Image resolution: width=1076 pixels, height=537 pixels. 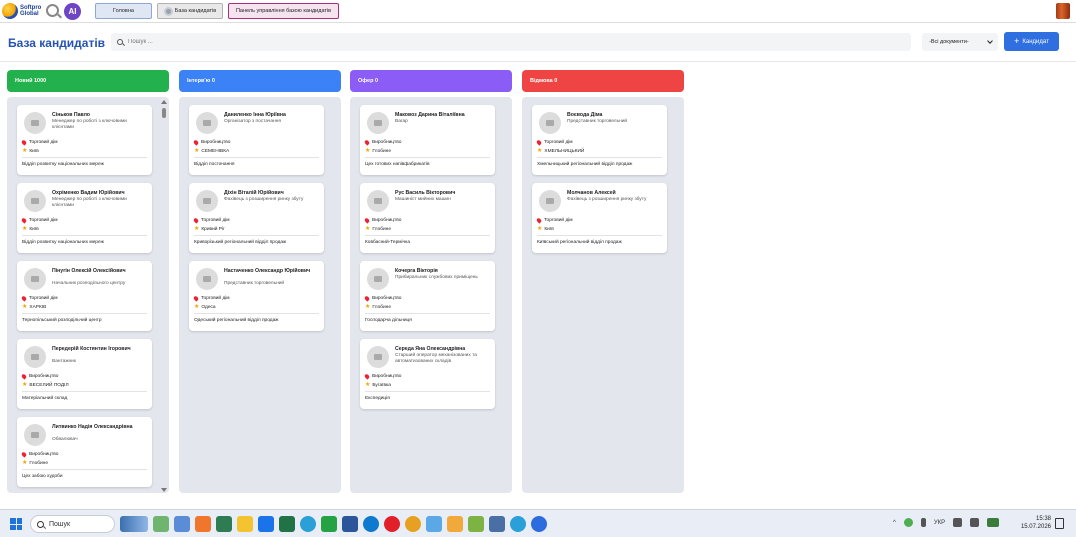 I want to click on candidate-department: Відділ розвитку національних мереж, so click(x=63, y=242).